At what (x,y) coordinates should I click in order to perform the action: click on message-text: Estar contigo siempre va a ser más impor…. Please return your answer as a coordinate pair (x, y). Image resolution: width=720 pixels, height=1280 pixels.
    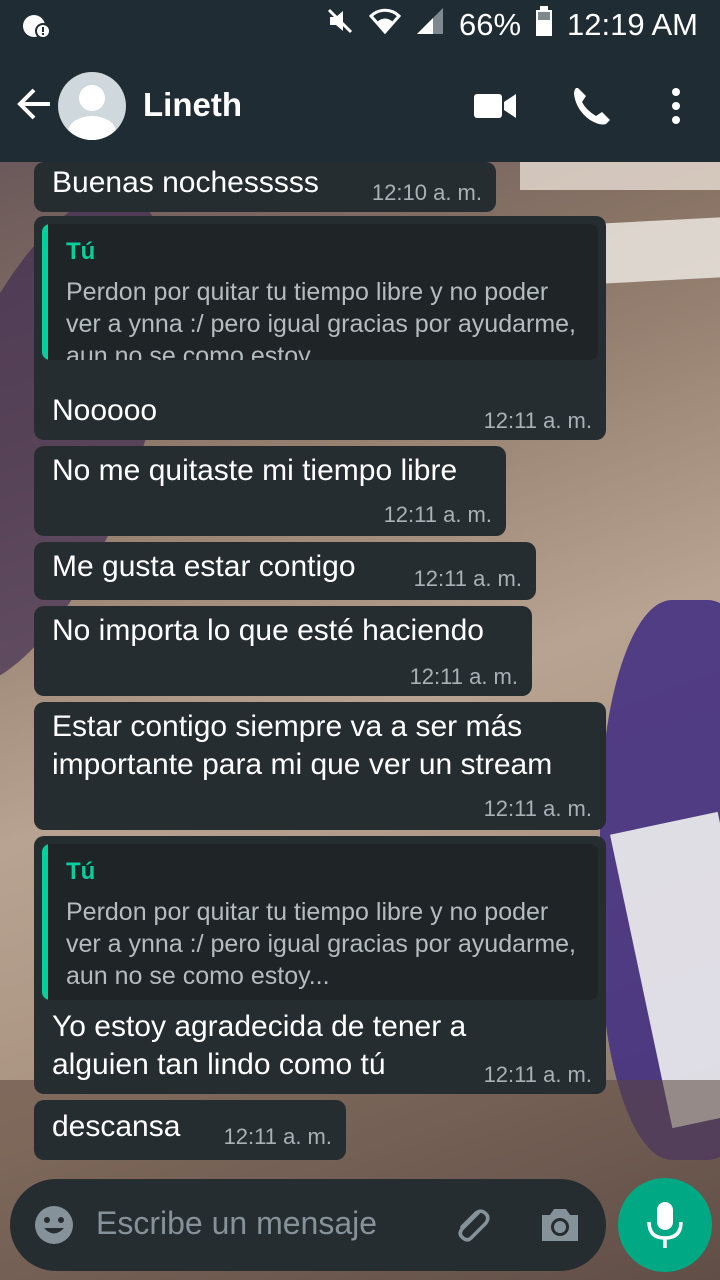
    Looking at the image, I should click on (302, 745).